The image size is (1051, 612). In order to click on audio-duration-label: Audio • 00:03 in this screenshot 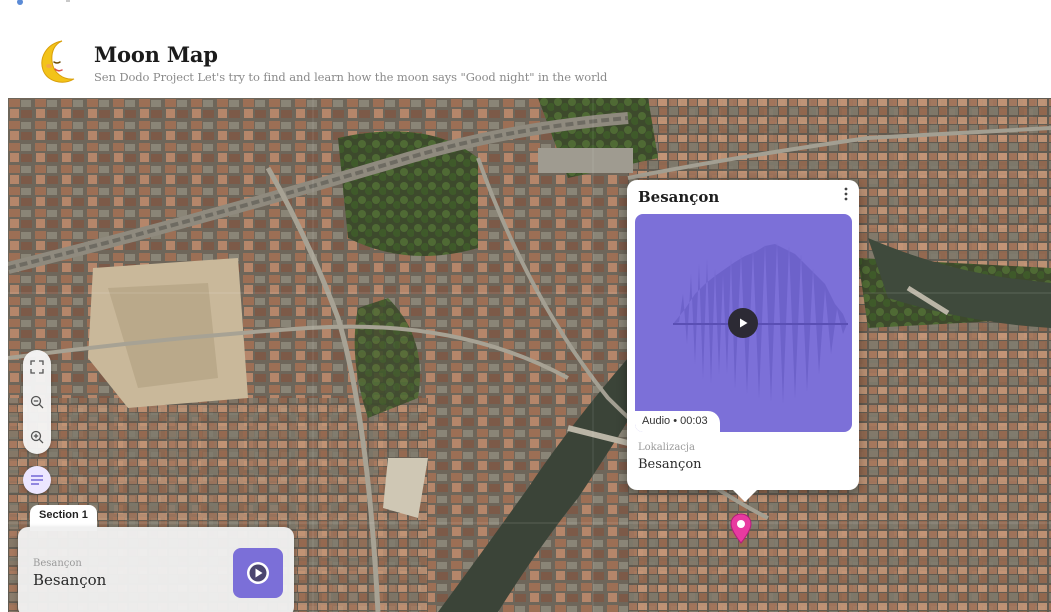, I will do `click(677, 421)`.